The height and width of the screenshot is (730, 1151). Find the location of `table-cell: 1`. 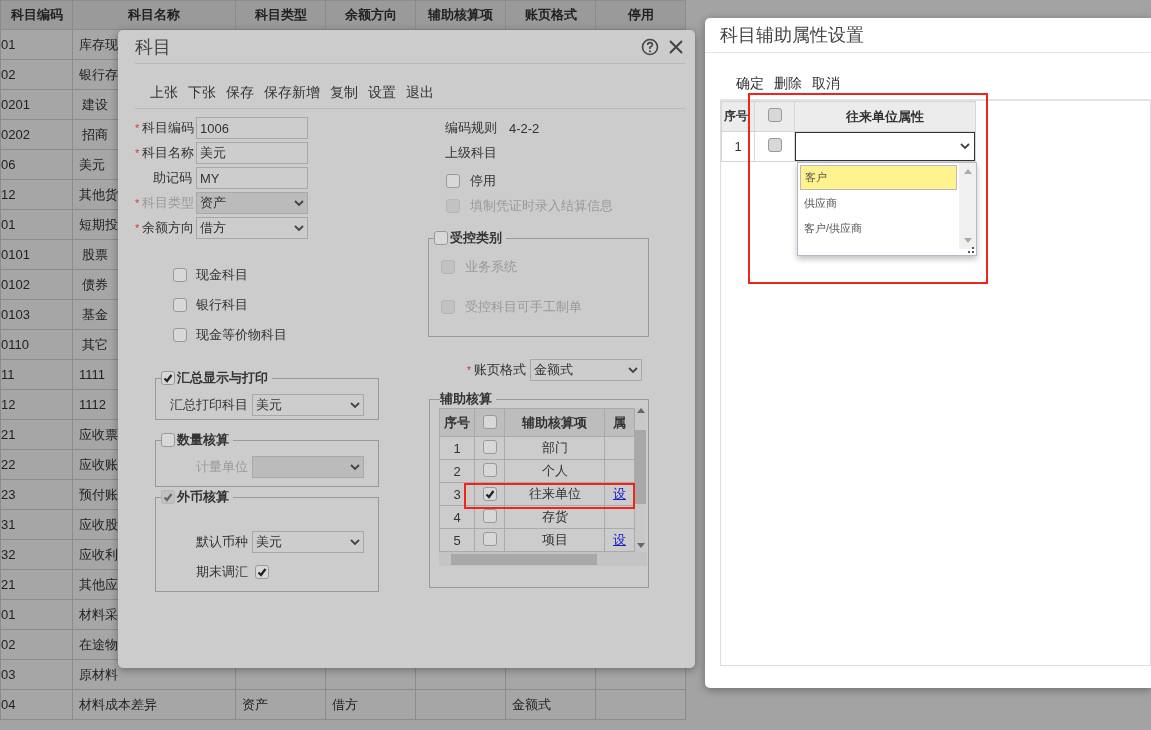

table-cell: 1 is located at coordinates (457, 448).